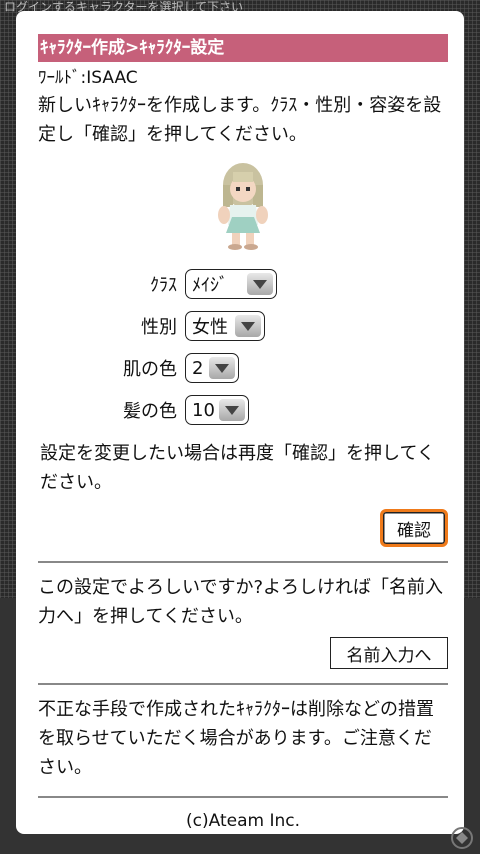  I want to click on copyright: (c)Ateam Inc., so click(243, 821).